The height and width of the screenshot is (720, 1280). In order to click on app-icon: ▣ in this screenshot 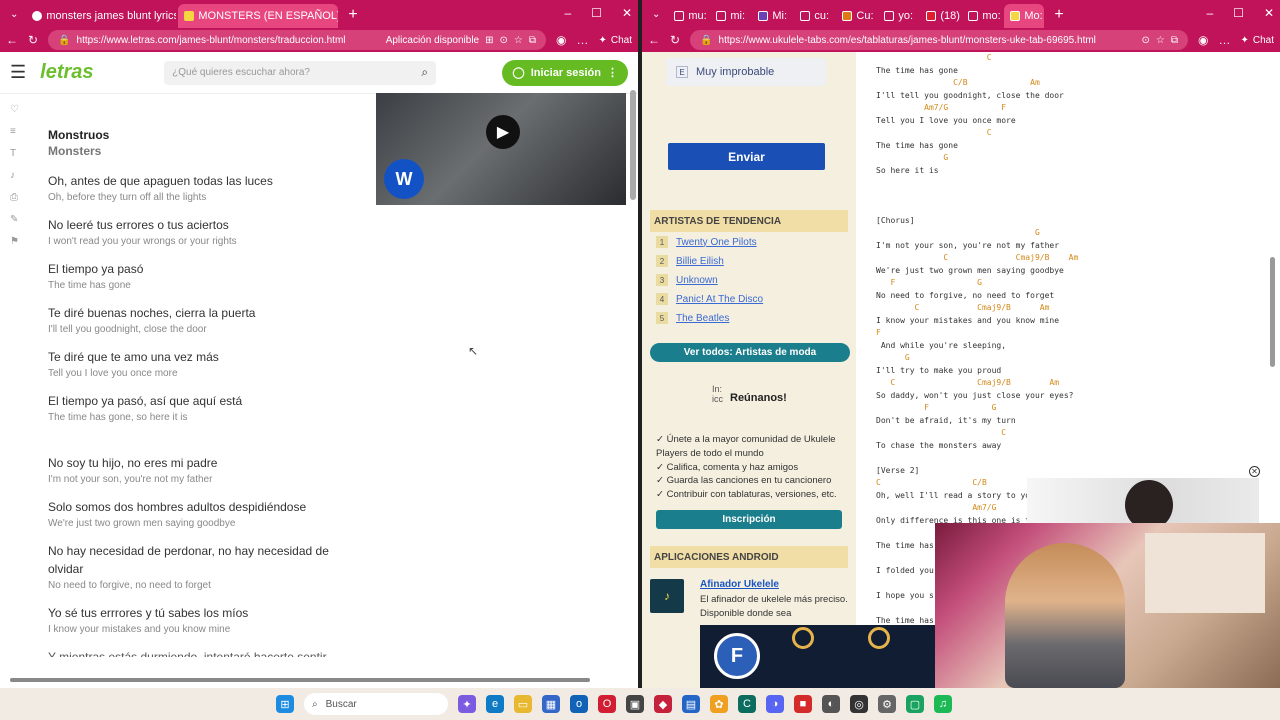, I will do `click(635, 704)`.